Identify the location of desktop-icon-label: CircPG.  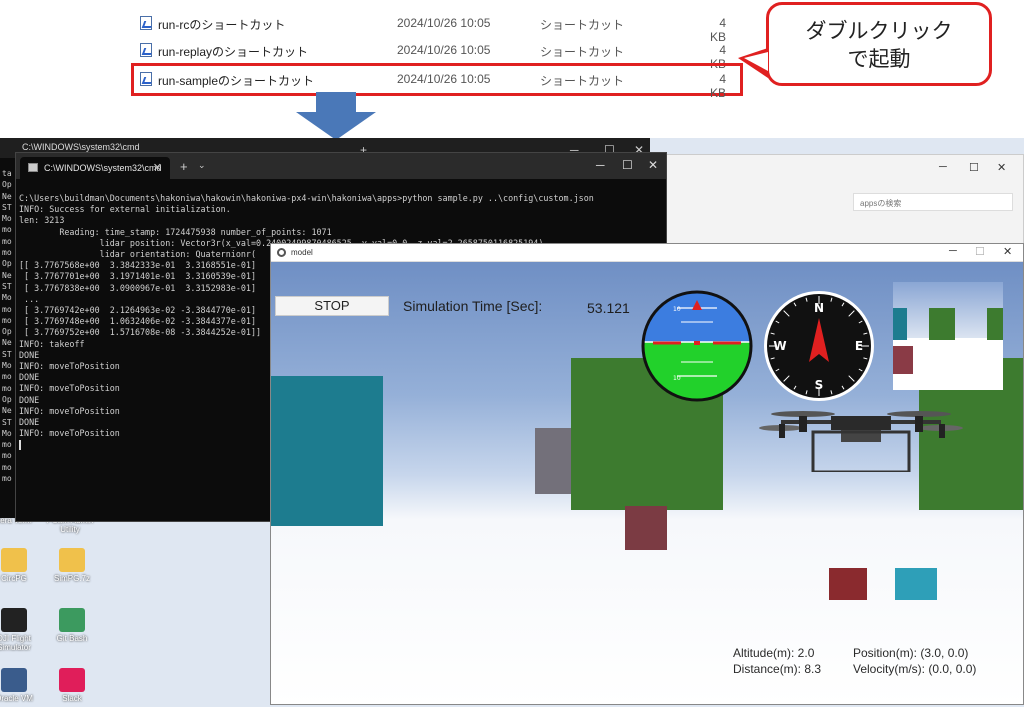
(14, 578).